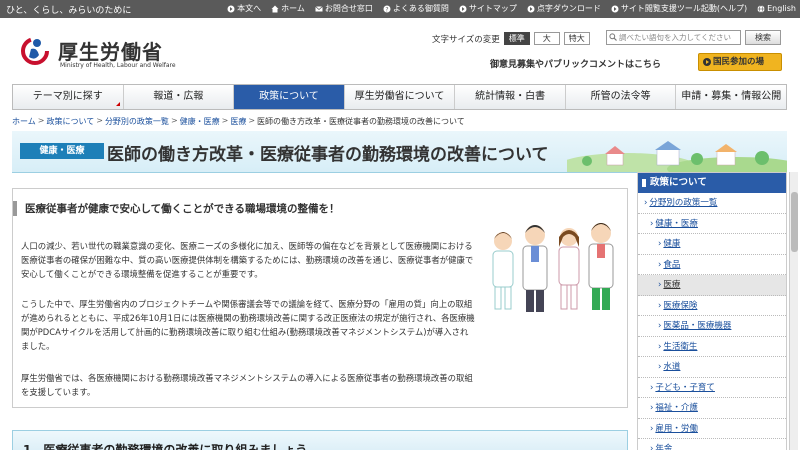 The height and width of the screenshot is (450, 800). I want to click on breadcrumb-home: ホーム, so click(24, 123).